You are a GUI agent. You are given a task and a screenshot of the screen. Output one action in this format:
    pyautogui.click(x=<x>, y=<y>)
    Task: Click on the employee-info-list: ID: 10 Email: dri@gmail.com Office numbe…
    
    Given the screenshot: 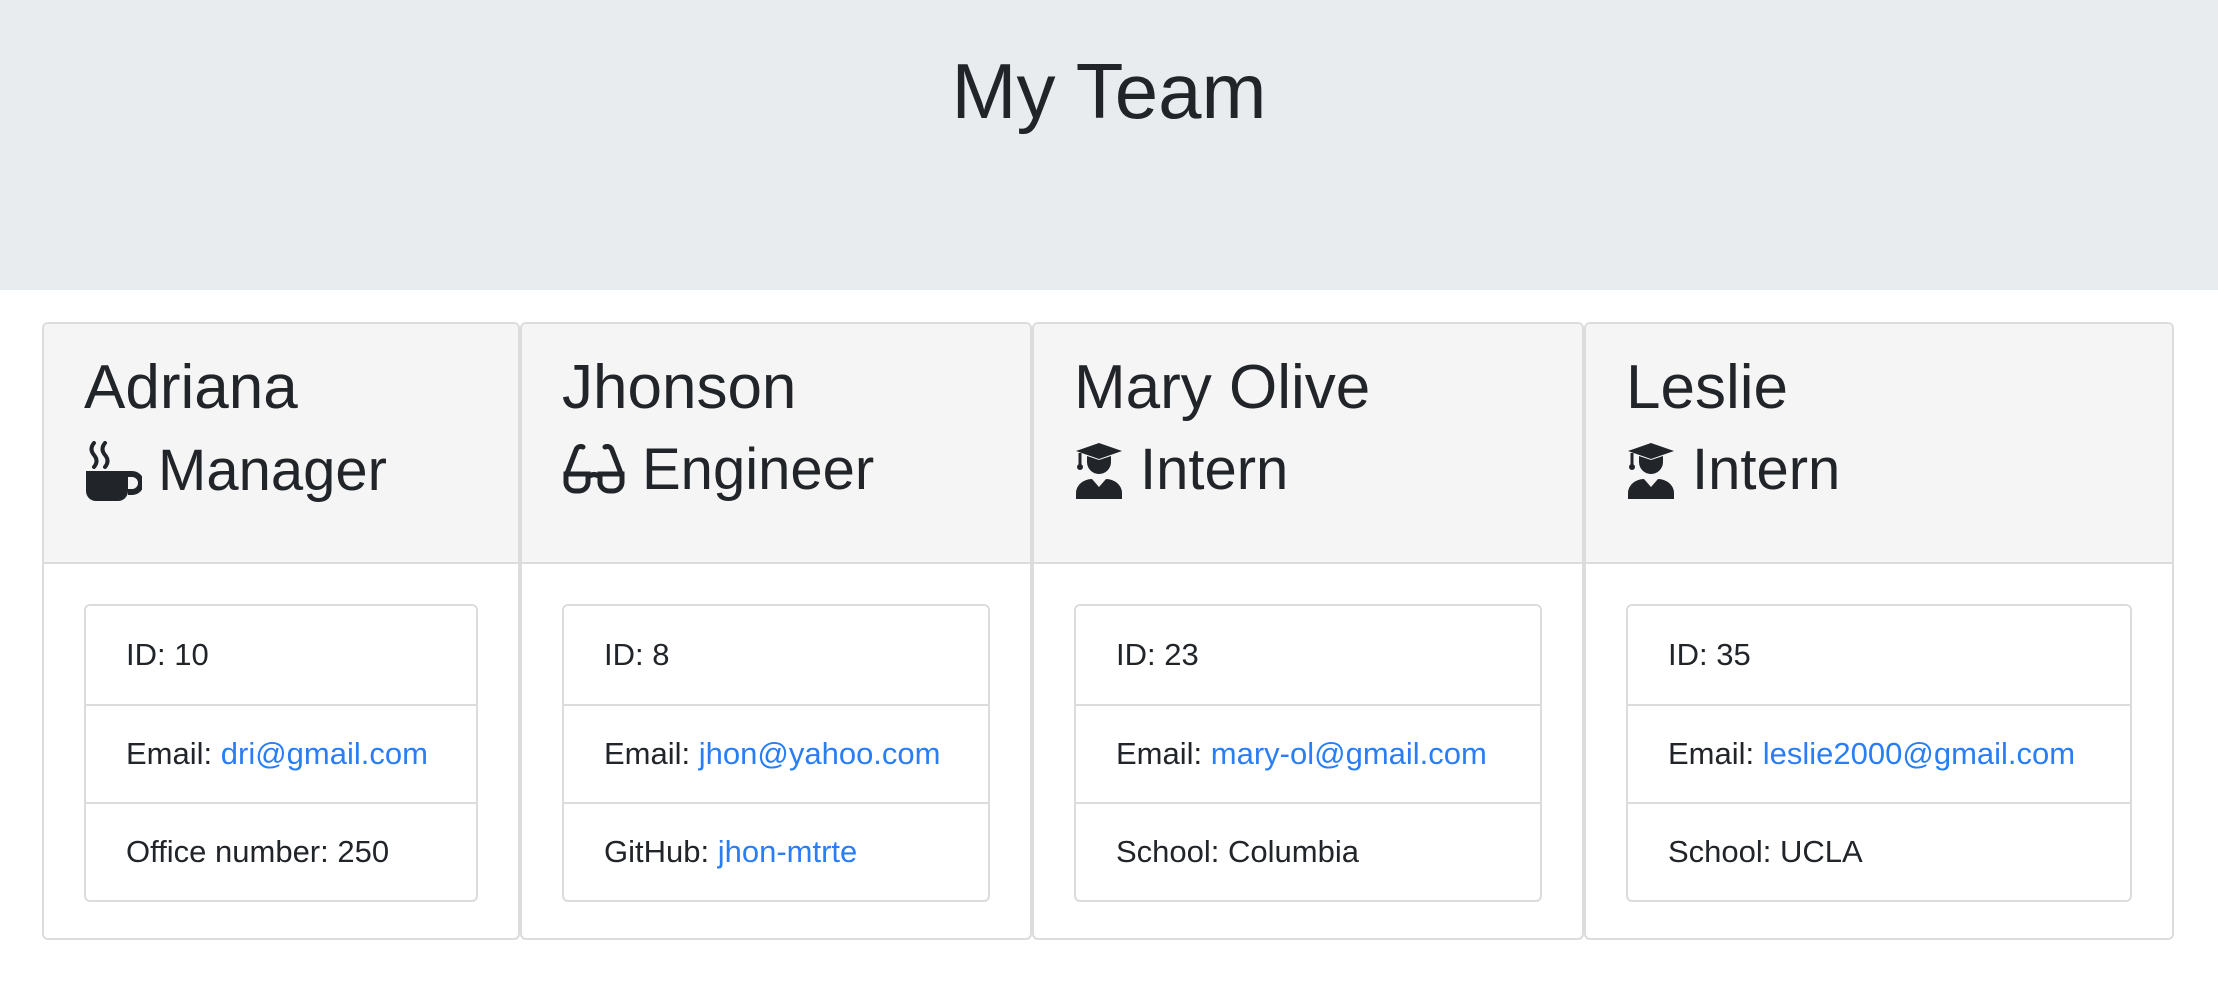 What is the action you would take?
    pyautogui.click(x=281, y=753)
    